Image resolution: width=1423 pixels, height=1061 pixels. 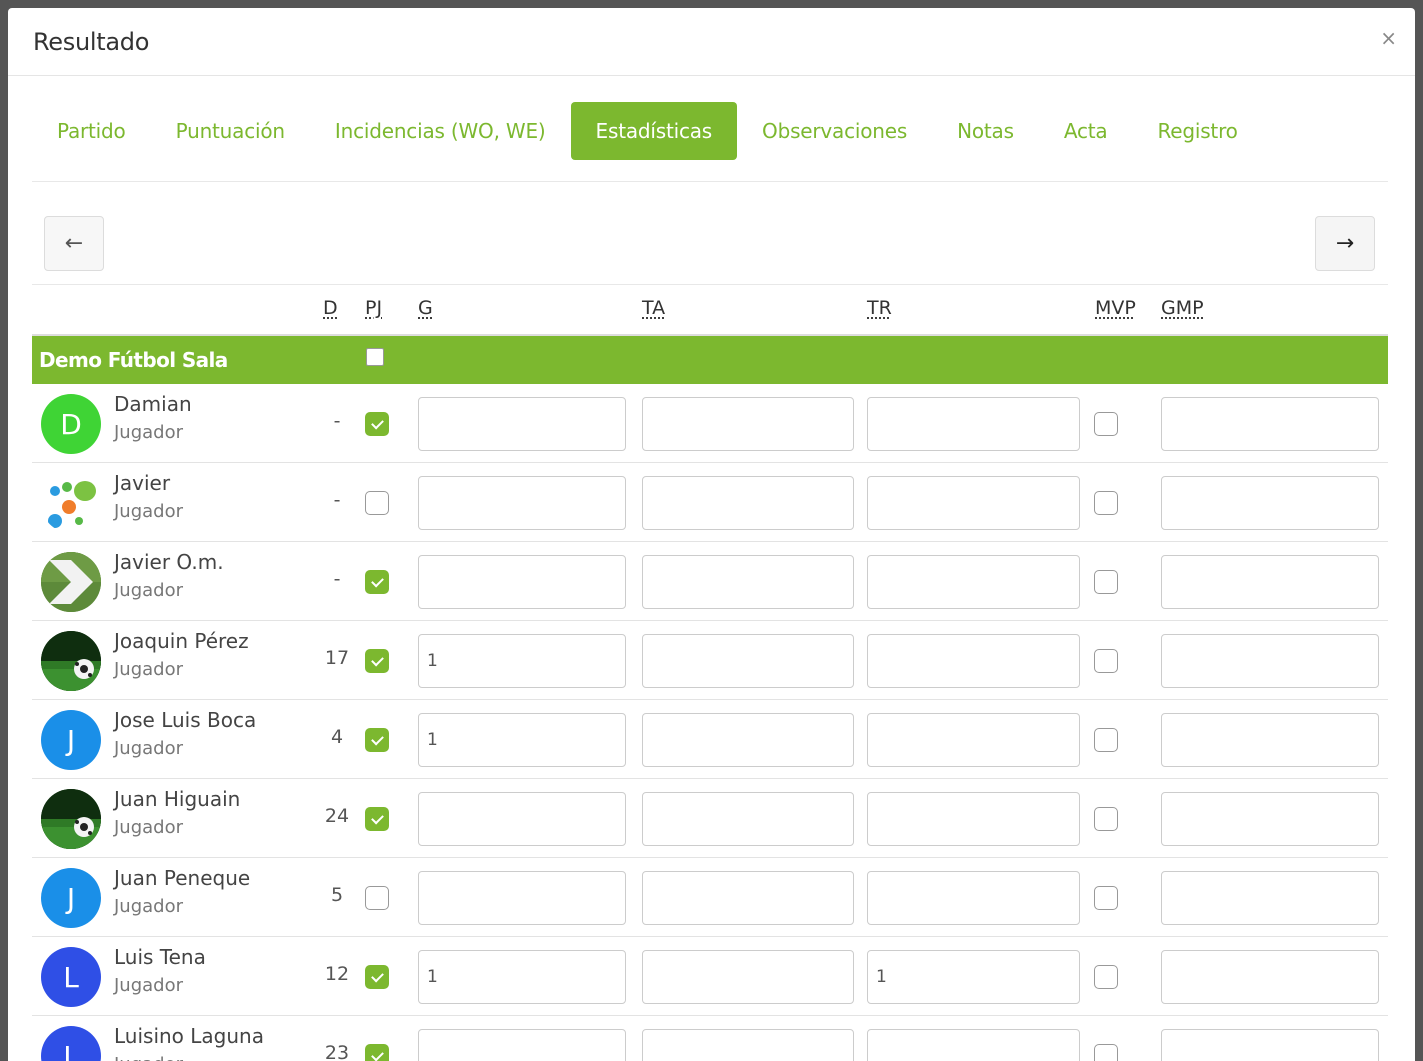 What do you see at coordinates (710, 310) in the screenshot?
I see `column-header-row: D PJ G TA TR MVP GMP` at bounding box center [710, 310].